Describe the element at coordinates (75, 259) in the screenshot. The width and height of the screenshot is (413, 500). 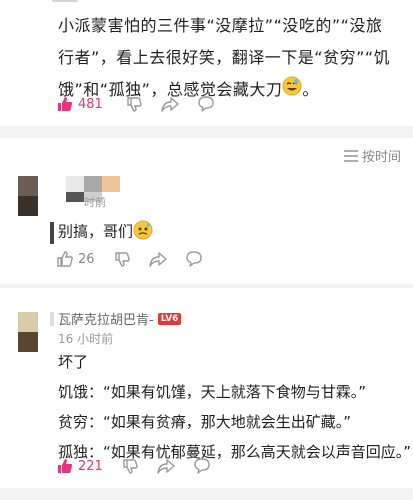
I see `like-button: 26` at that location.